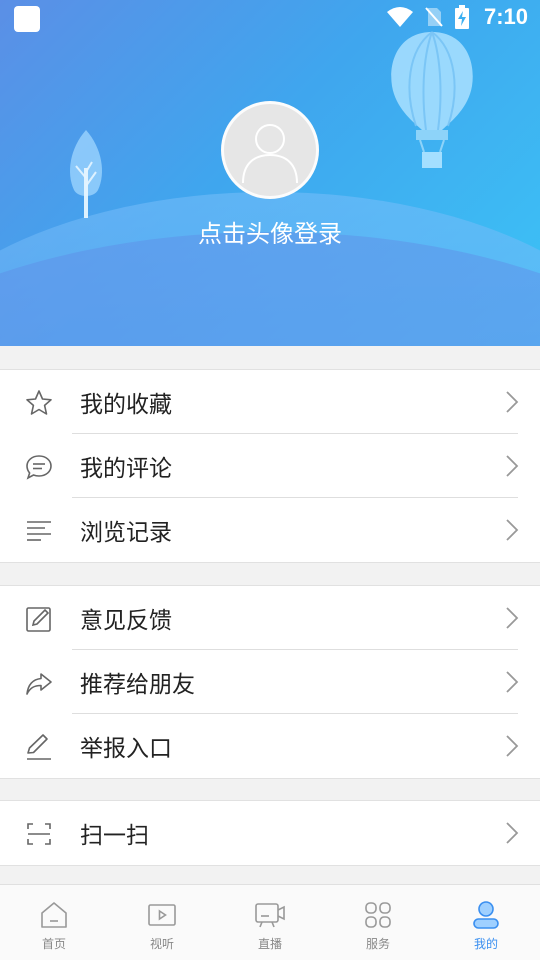 The height and width of the screenshot is (960, 540). I want to click on tab-profile: 我的, so click(486, 922).